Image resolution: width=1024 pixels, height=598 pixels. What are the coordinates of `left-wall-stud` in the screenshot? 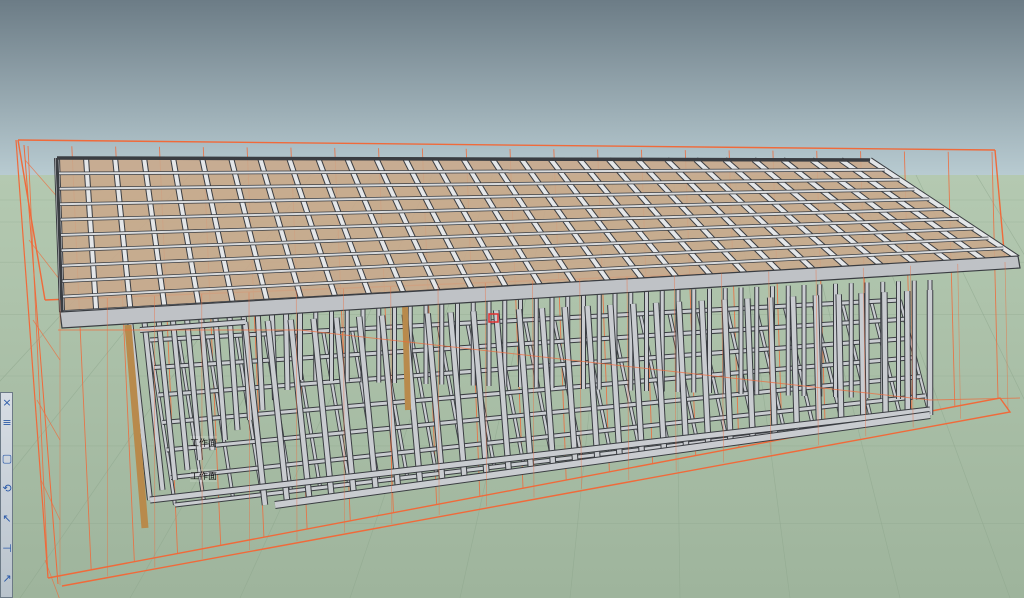 It's located at (286, 348).